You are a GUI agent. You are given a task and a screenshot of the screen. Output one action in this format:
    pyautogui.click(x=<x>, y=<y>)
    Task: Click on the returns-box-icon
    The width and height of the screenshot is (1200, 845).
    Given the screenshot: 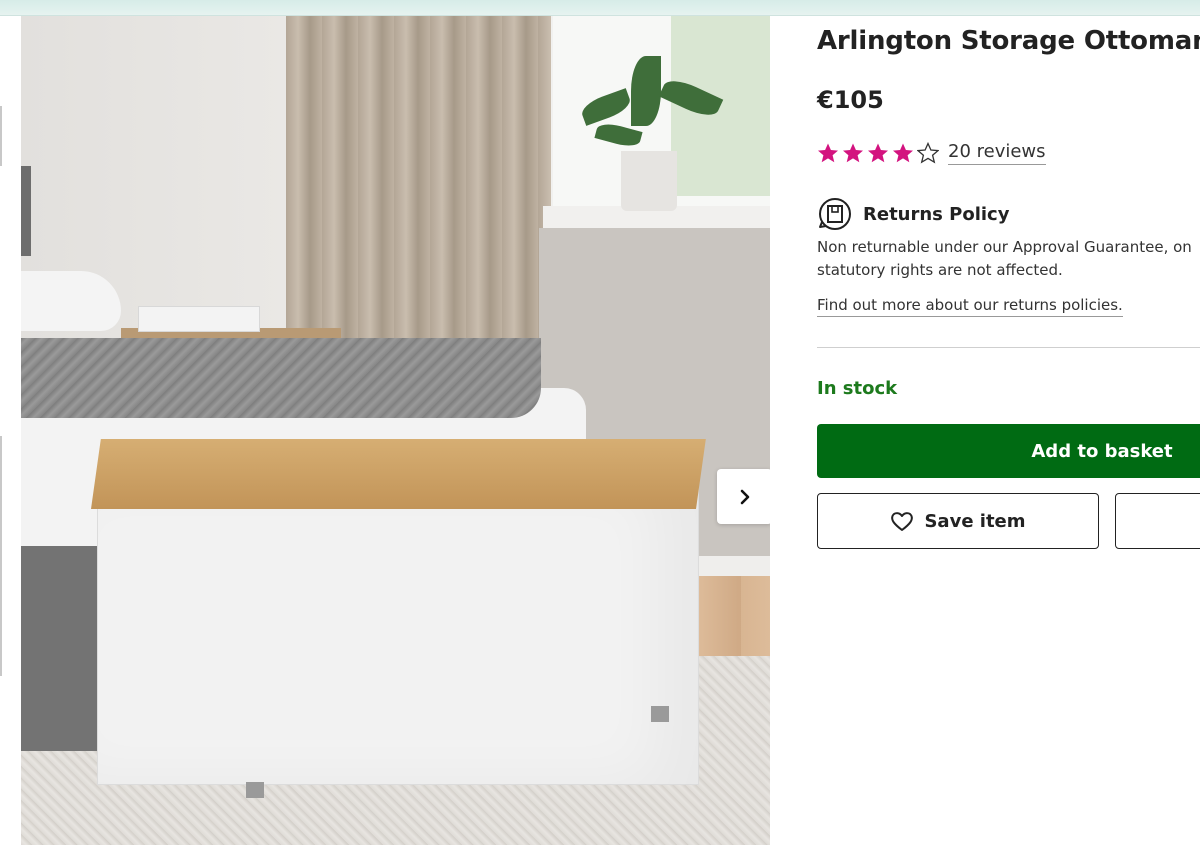 What is the action you would take?
    pyautogui.click(x=835, y=214)
    